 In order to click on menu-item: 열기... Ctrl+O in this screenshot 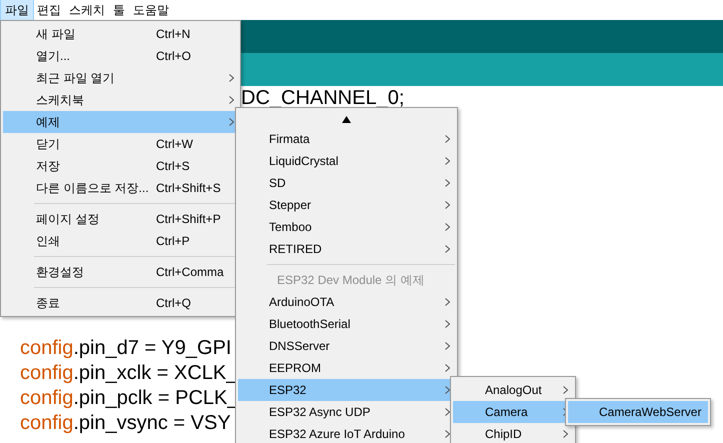, I will do `click(120, 56)`.